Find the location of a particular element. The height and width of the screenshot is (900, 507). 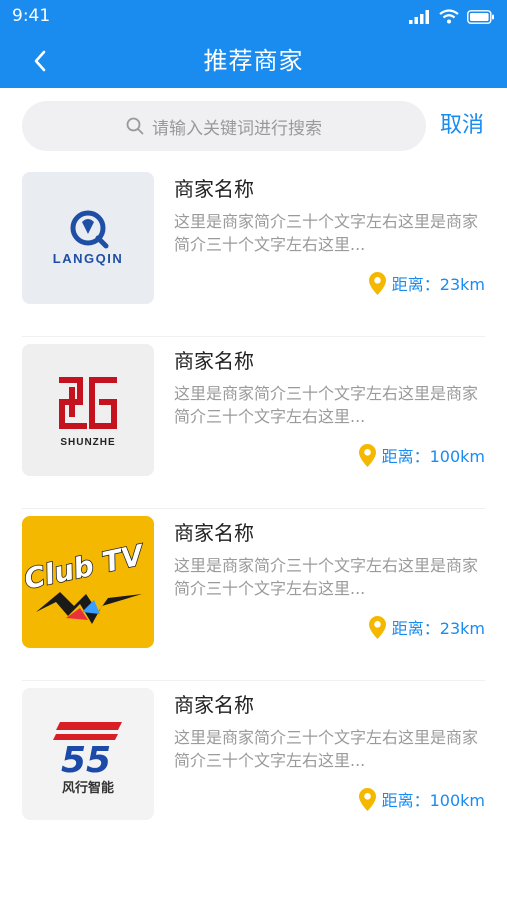

merchant-logo: LANGQIN is located at coordinates (88, 238).